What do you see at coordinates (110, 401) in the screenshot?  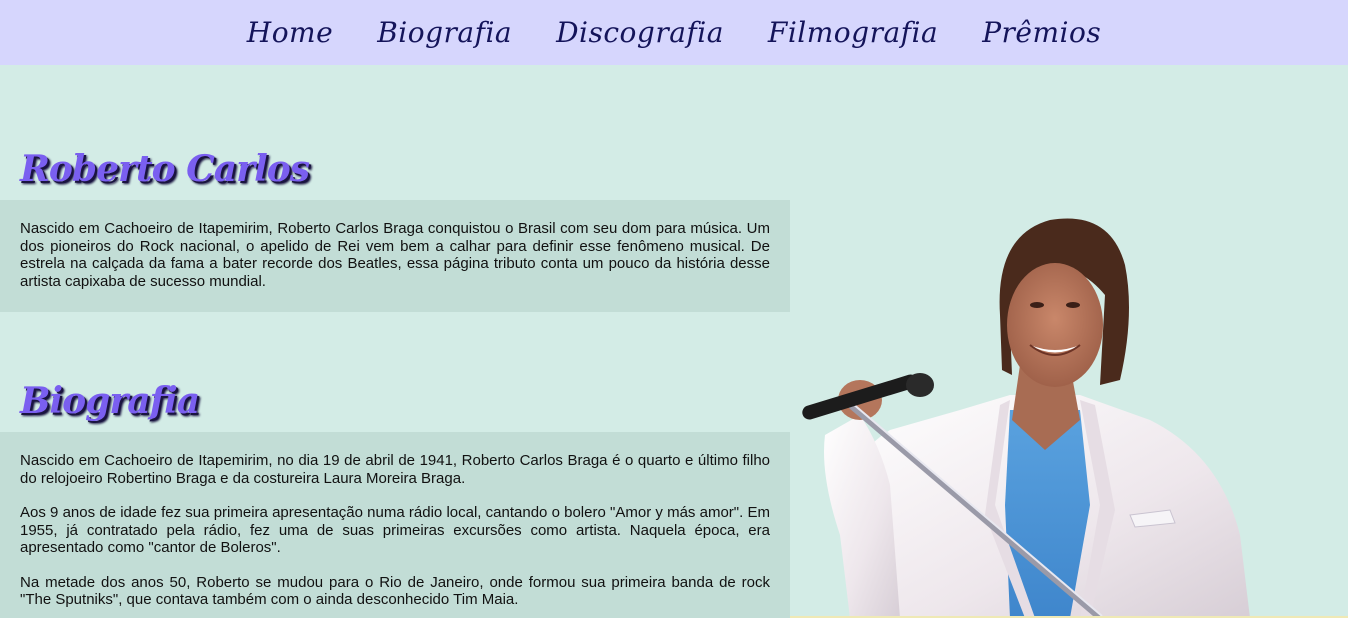 I see `biografia-title: Biografia` at bounding box center [110, 401].